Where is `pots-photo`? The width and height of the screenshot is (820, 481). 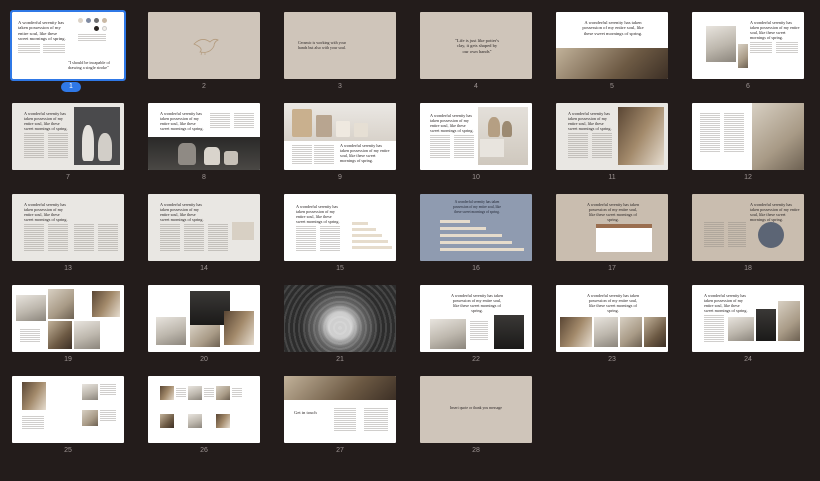 pots-photo is located at coordinates (204, 153).